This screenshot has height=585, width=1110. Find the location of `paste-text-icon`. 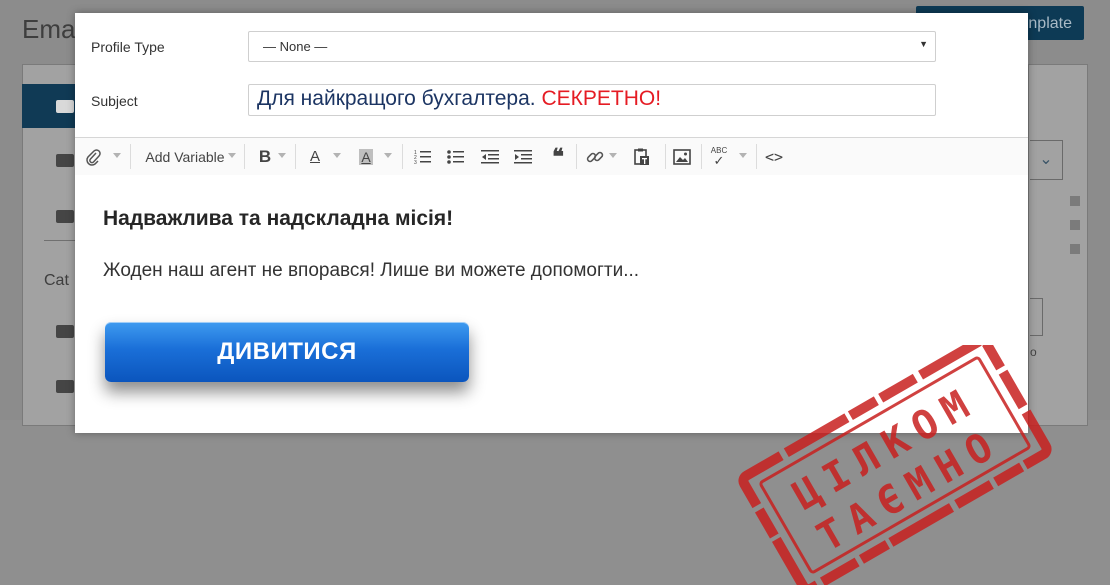

paste-text-icon is located at coordinates (642, 156).